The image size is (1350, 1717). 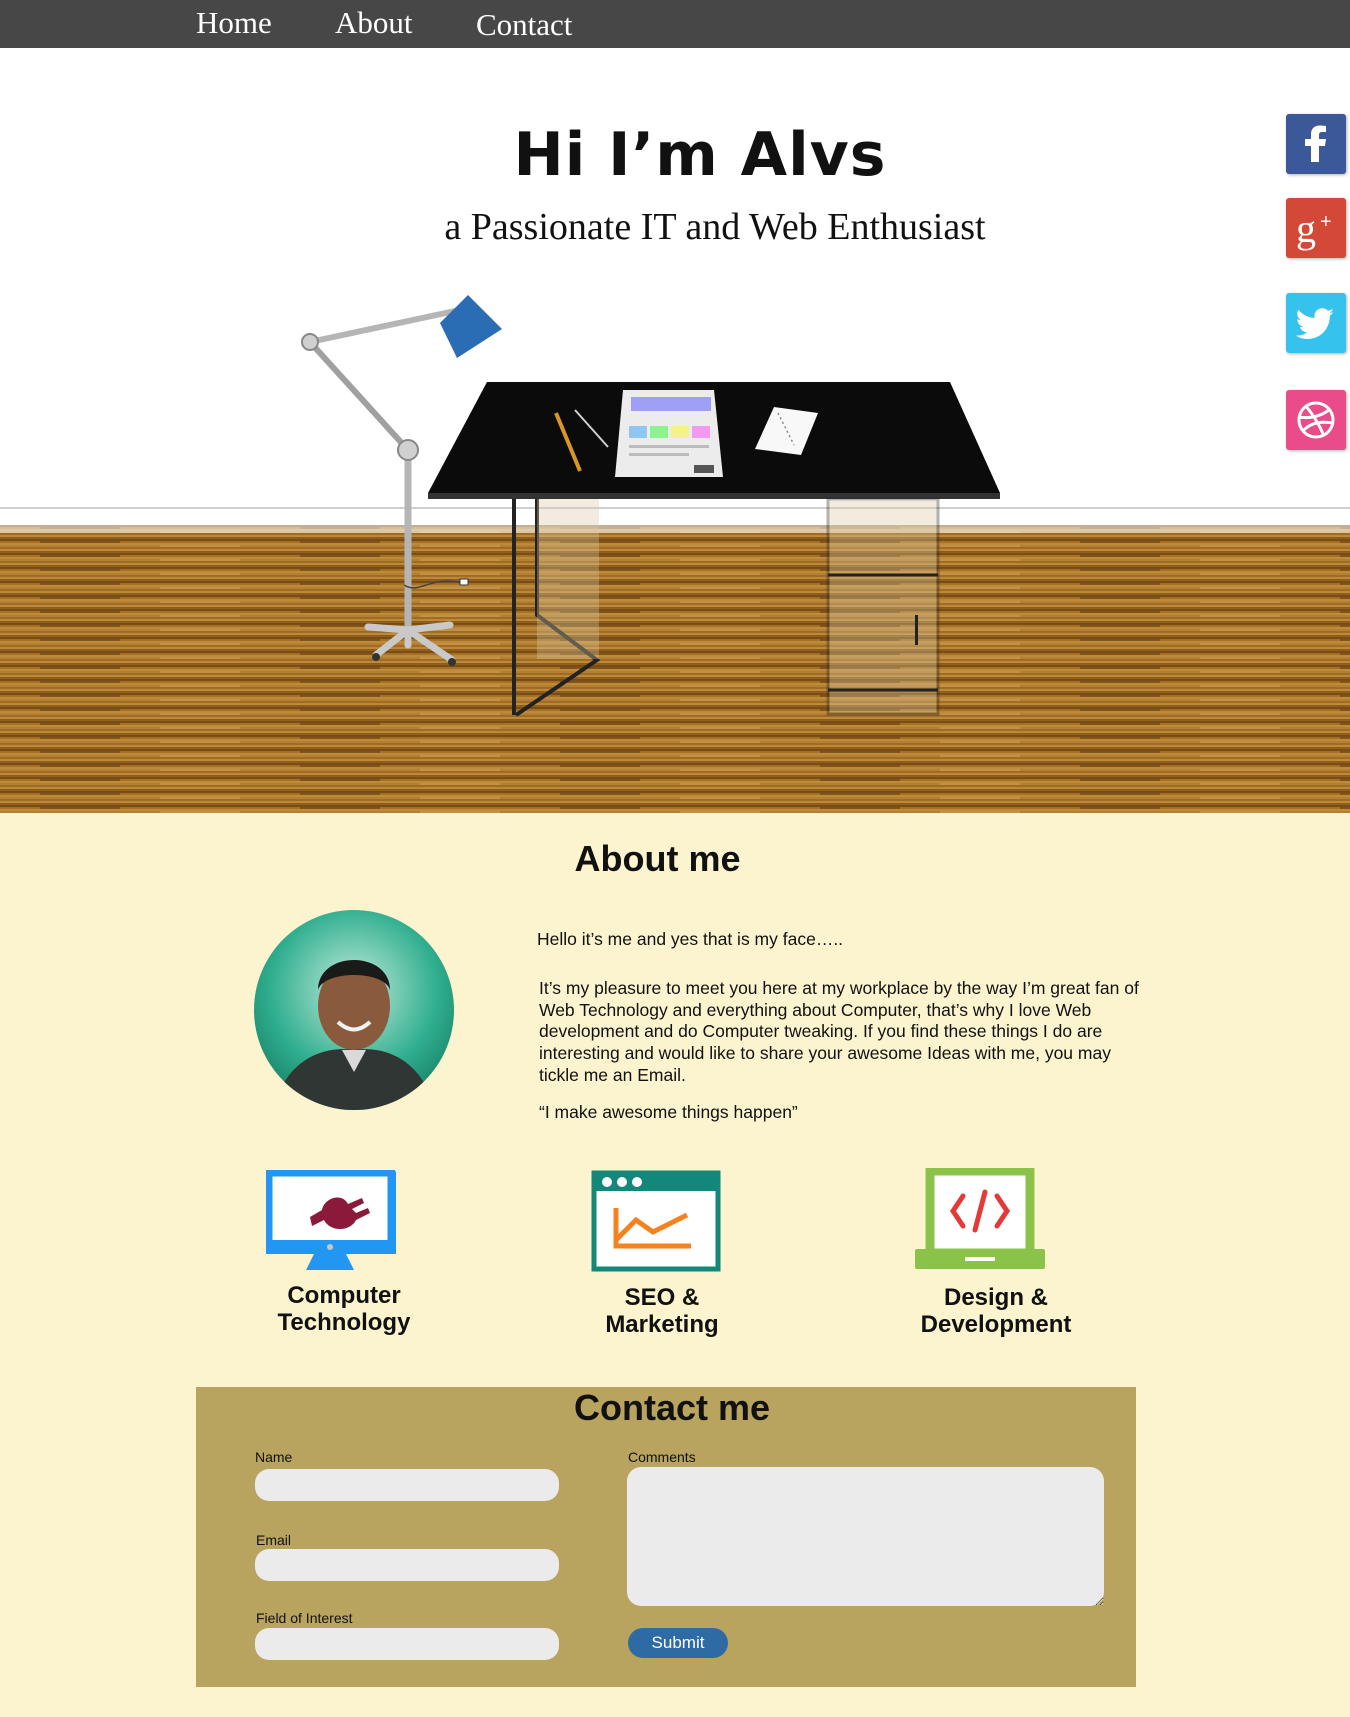 What do you see at coordinates (657, 858) in the screenshot?
I see `about-title: About me` at bounding box center [657, 858].